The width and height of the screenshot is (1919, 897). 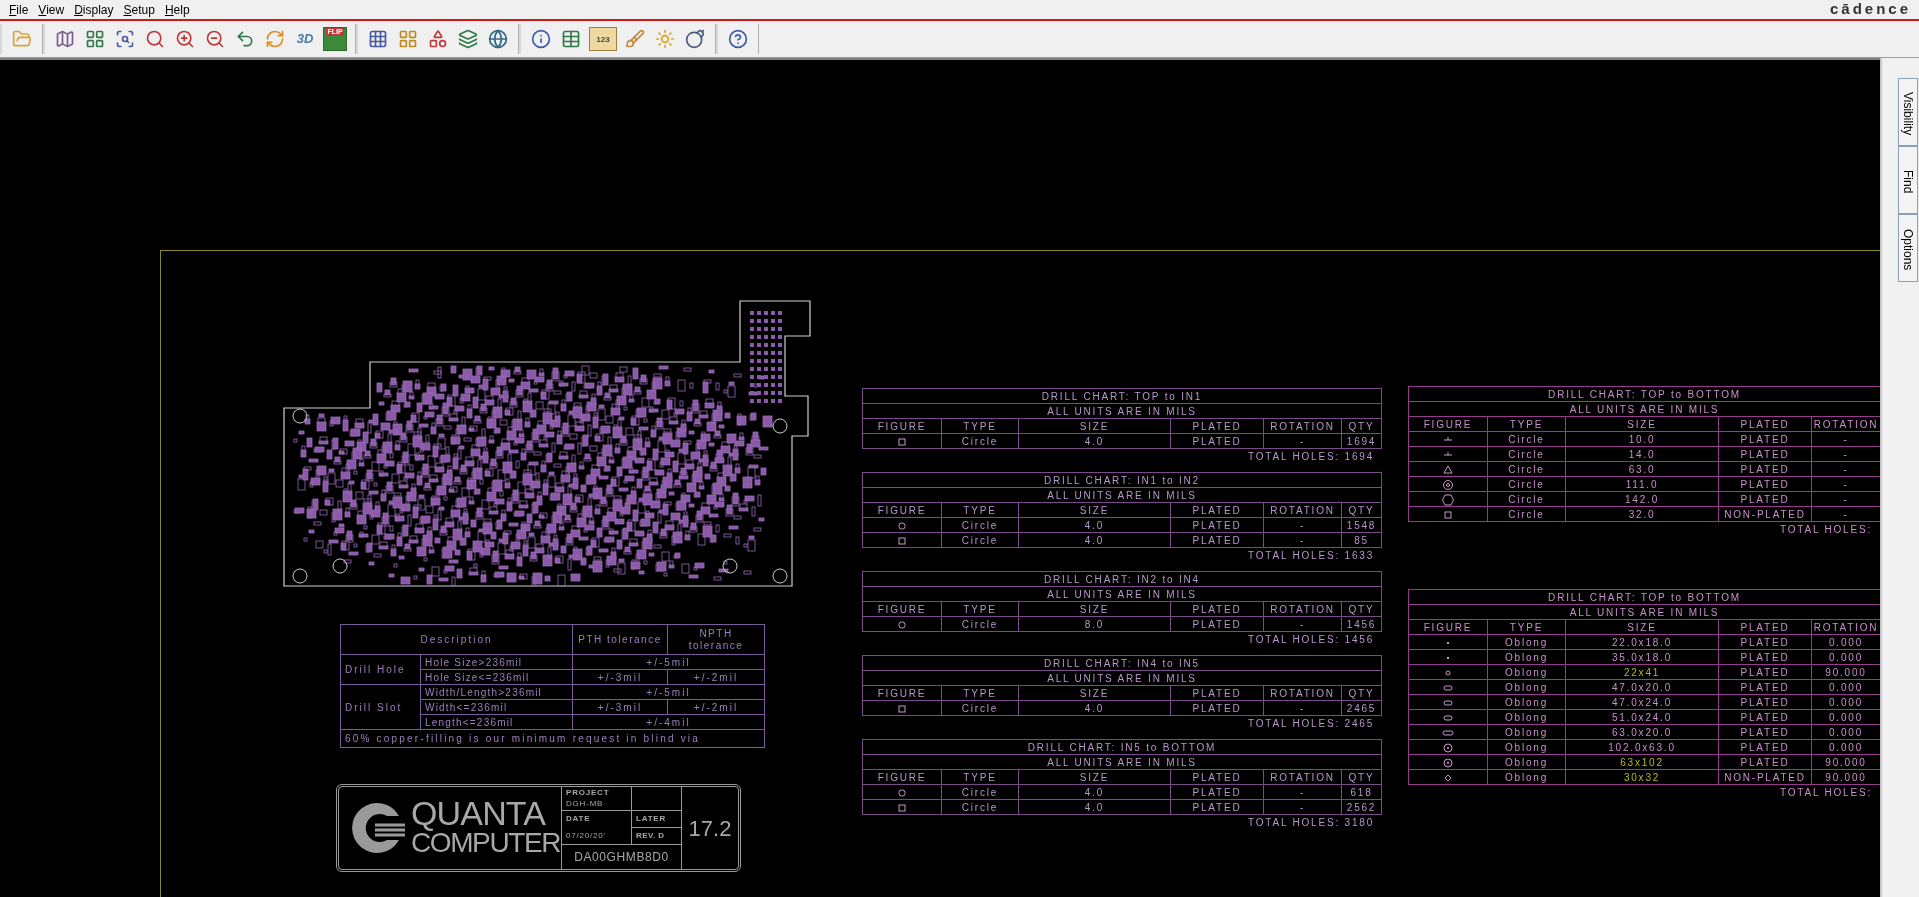 What do you see at coordinates (620, 677) in the screenshot?
I see `table-cell-text: +/-3mil` at bounding box center [620, 677].